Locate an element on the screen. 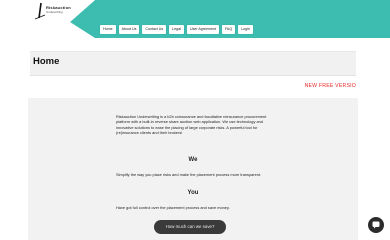 The image size is (390, 240). logo-mark-icon is located at coordinates (40, 11).